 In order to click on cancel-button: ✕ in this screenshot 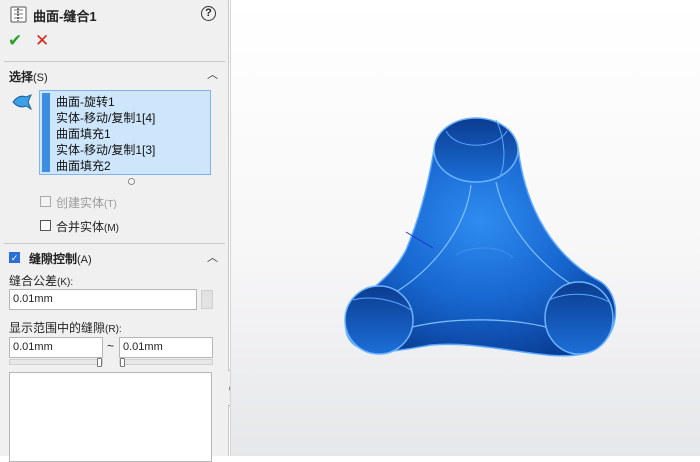, I will do `click(42, 41)`.